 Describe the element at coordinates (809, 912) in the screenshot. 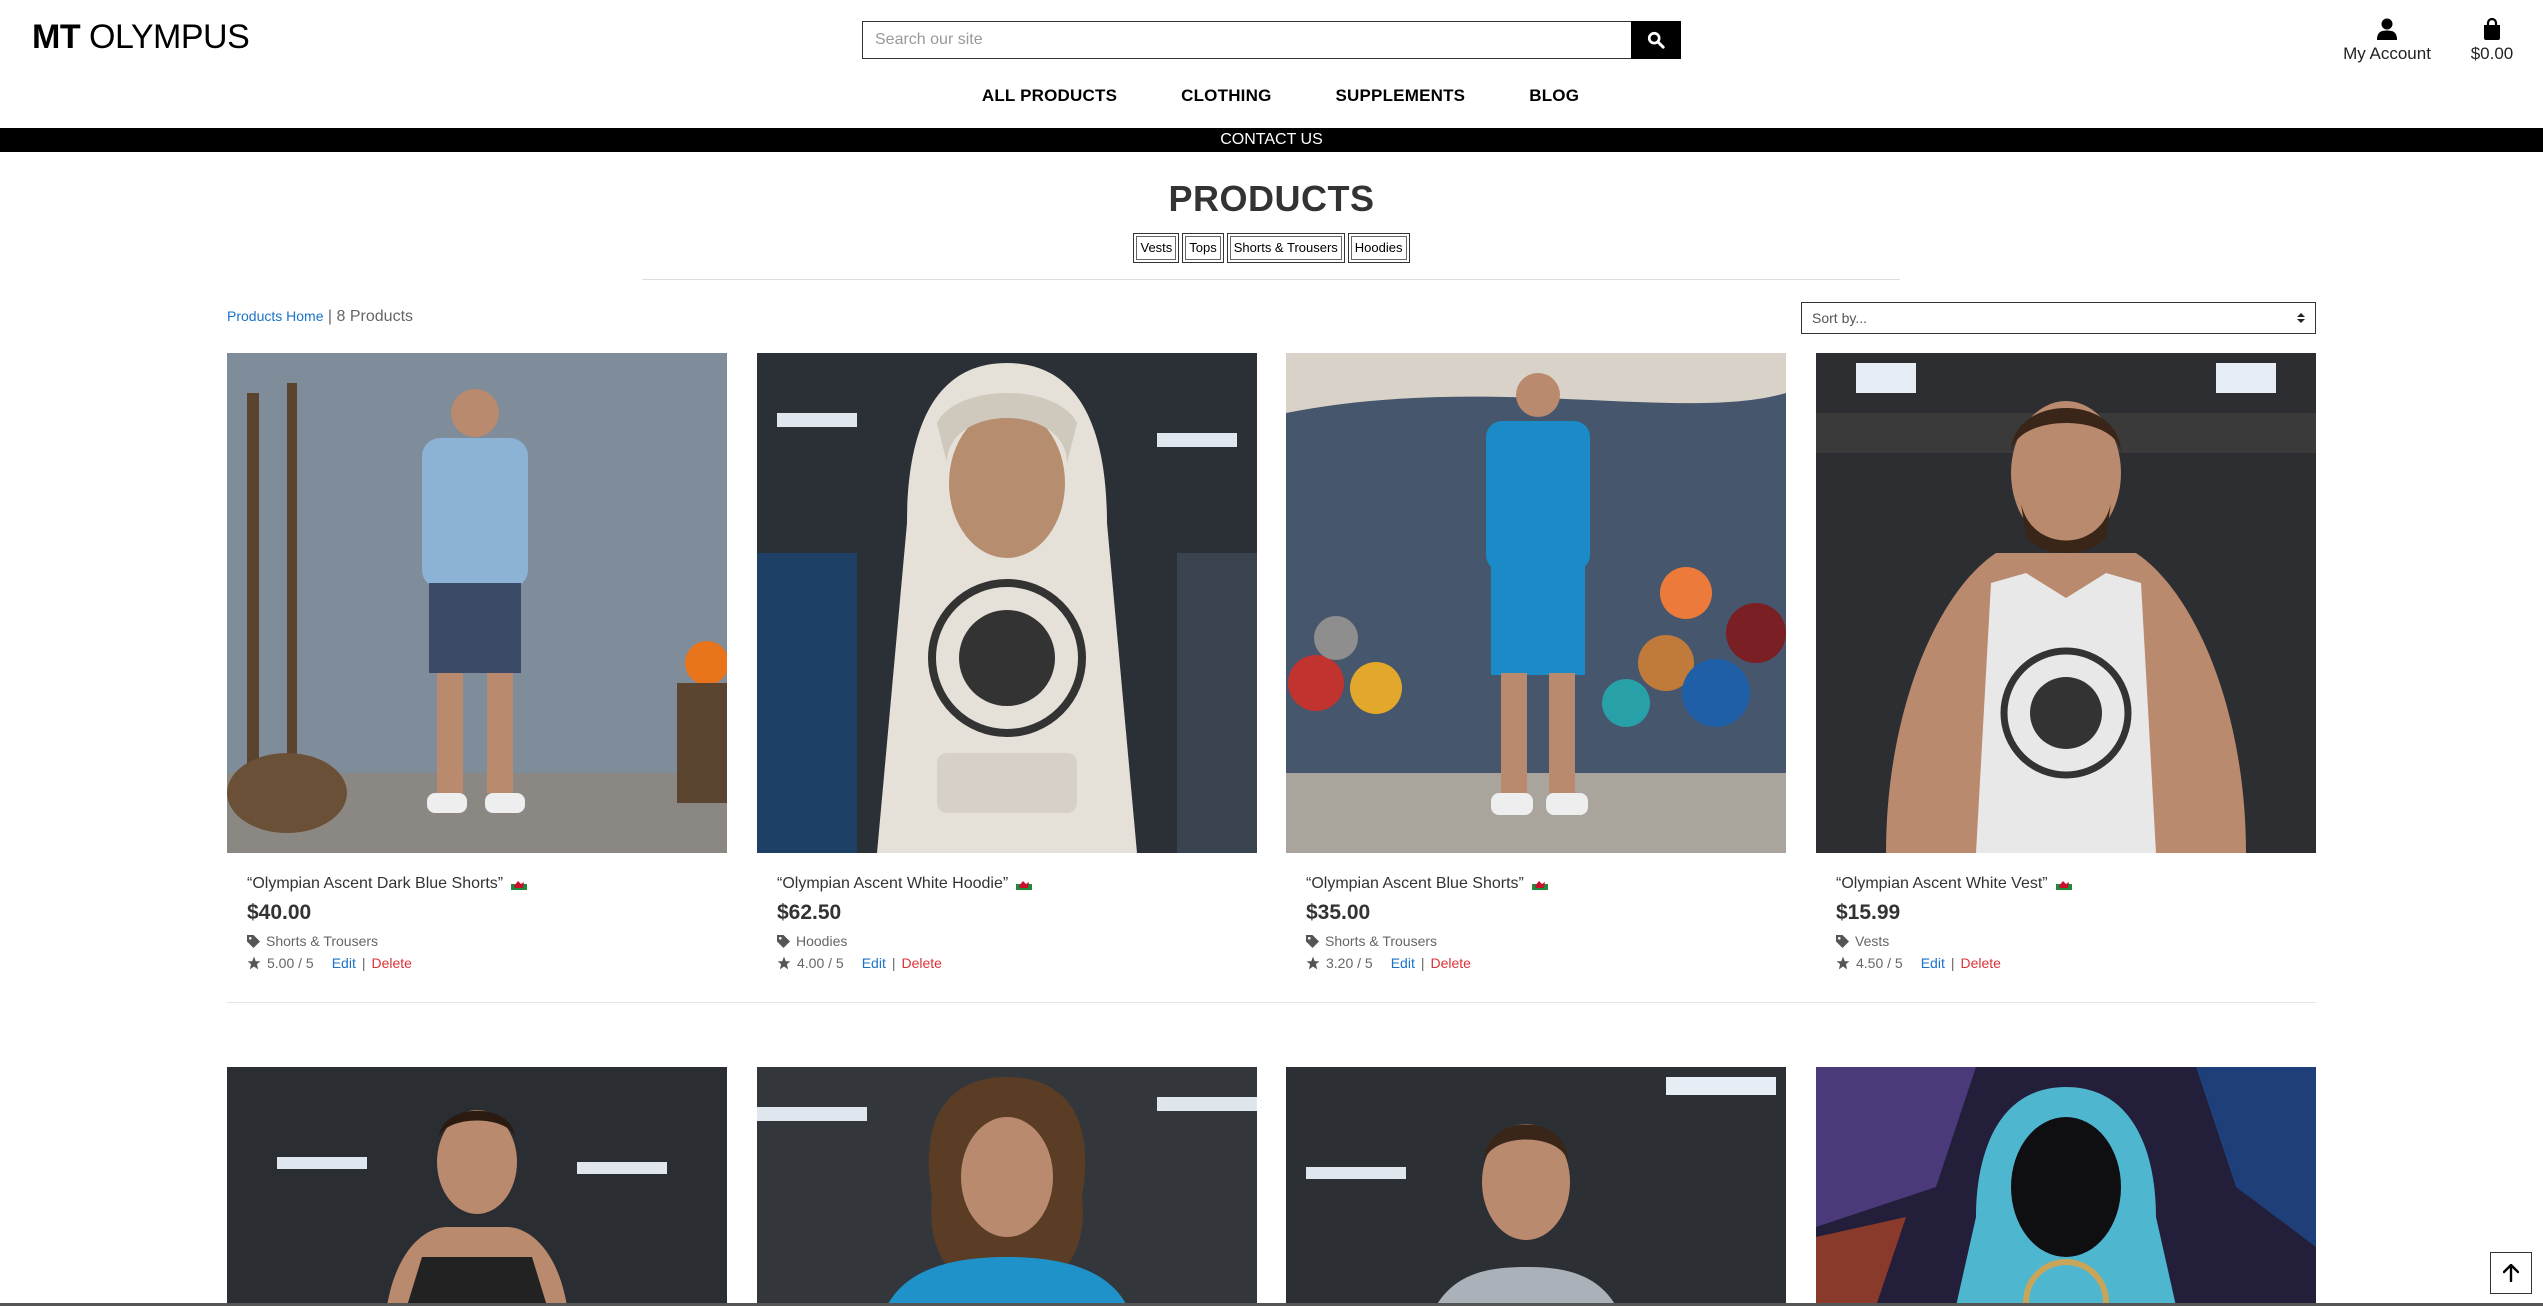

I see `product-price: $62.50` at that location.